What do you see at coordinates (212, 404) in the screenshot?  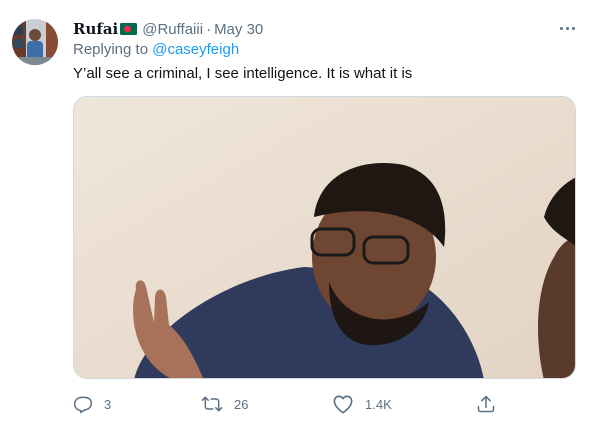 I see `retweet-icon` at bounding box center [212, 404].